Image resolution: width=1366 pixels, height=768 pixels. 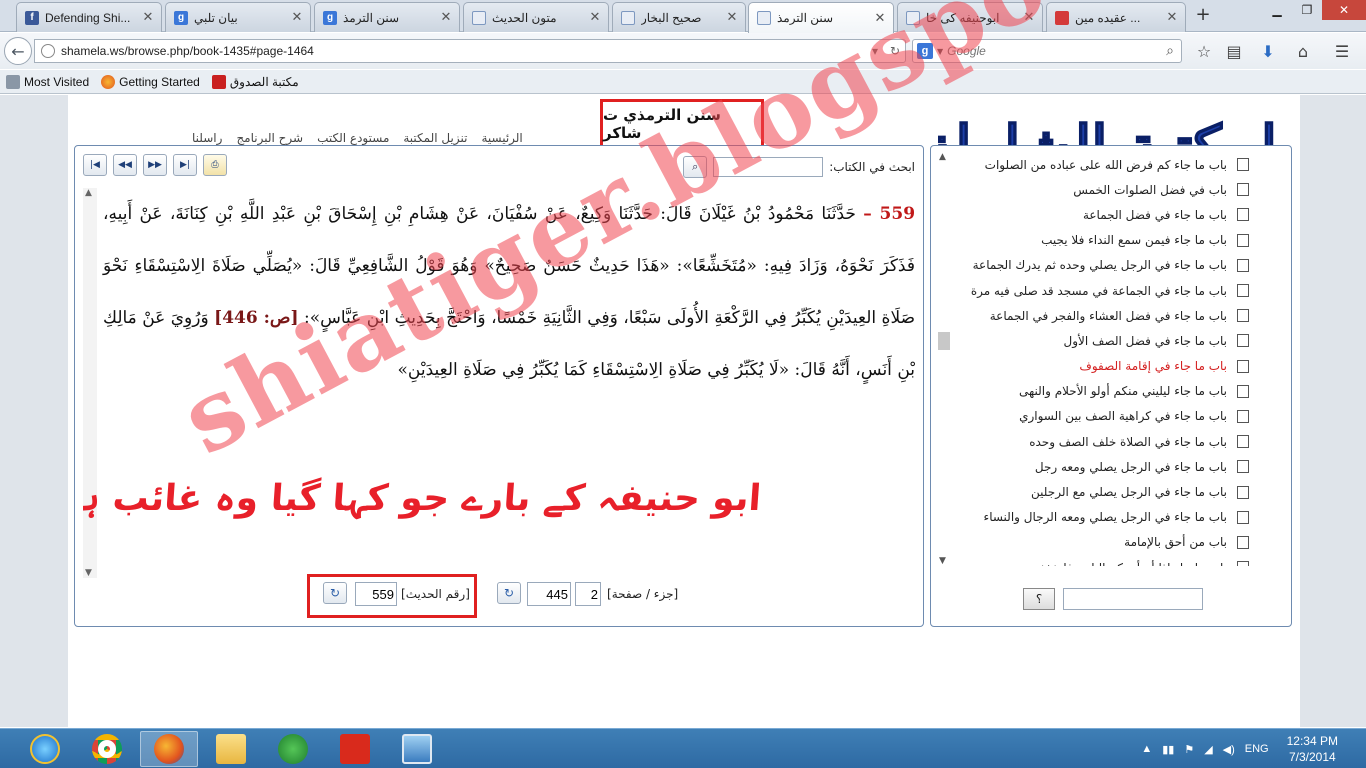 I want to click on back-button: ←, so click(x=18, y=51).